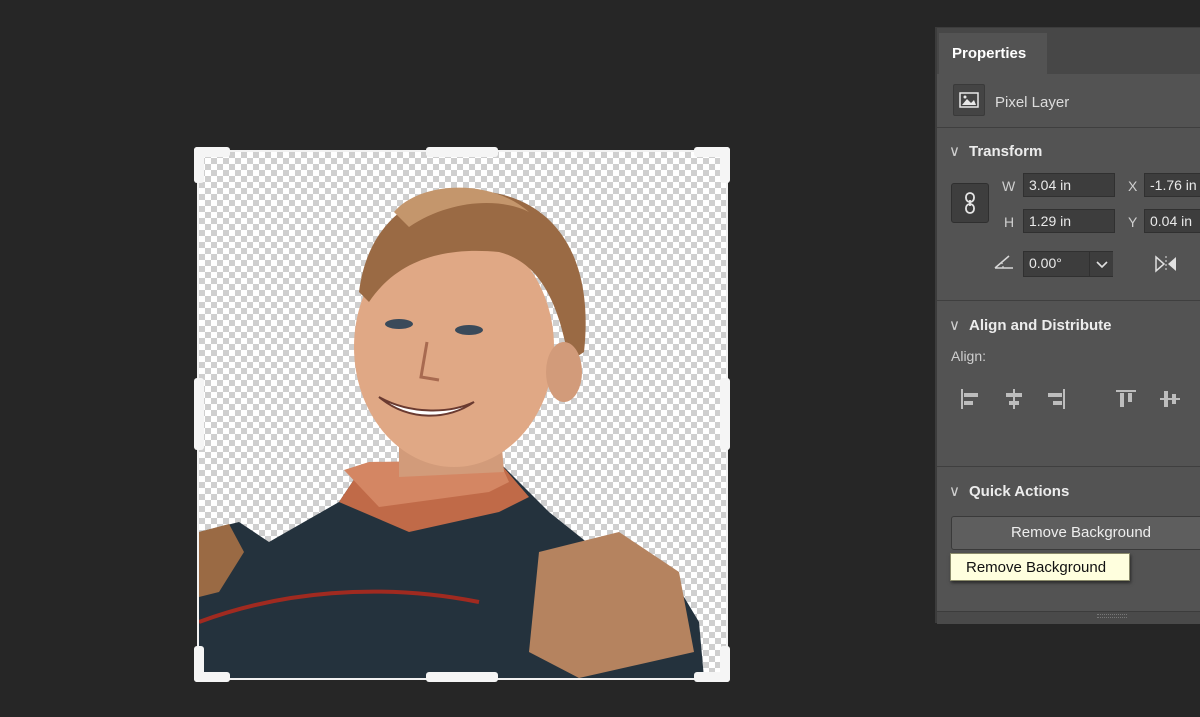 The width and height of the screenshot is (1200, 717). Describe the element at coordinates (1032, 102) in the screenshot. I see `layer-type-label: Pixel Layer` at that location.